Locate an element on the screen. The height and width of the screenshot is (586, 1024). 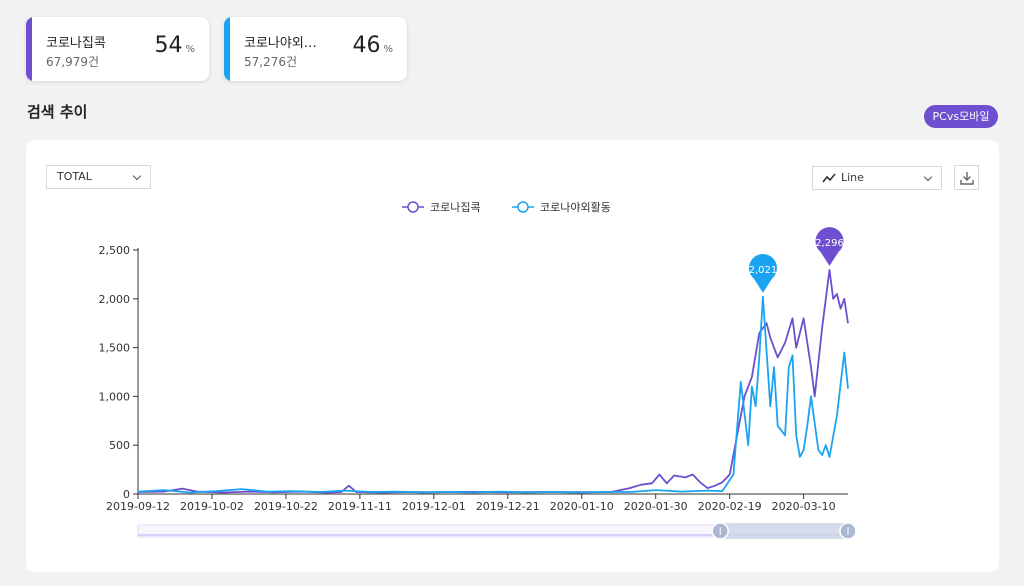
percent-value: 54 is located at coordinates (168, 45).